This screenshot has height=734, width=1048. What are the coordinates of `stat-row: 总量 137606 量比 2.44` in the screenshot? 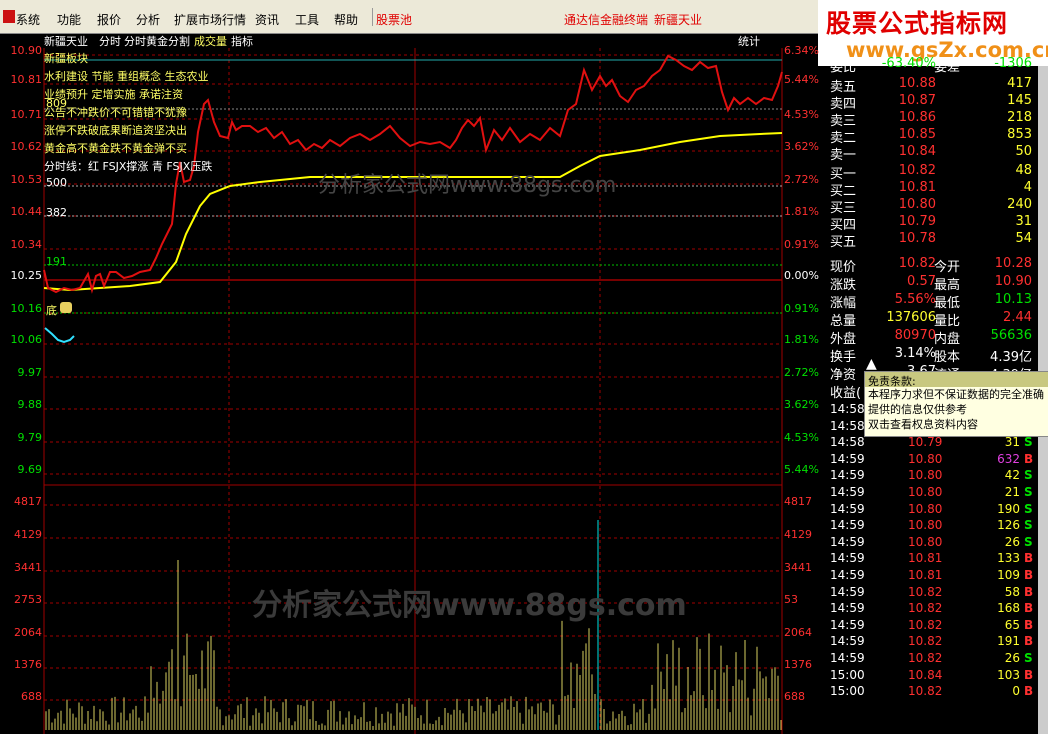 It's located at (933, 319).